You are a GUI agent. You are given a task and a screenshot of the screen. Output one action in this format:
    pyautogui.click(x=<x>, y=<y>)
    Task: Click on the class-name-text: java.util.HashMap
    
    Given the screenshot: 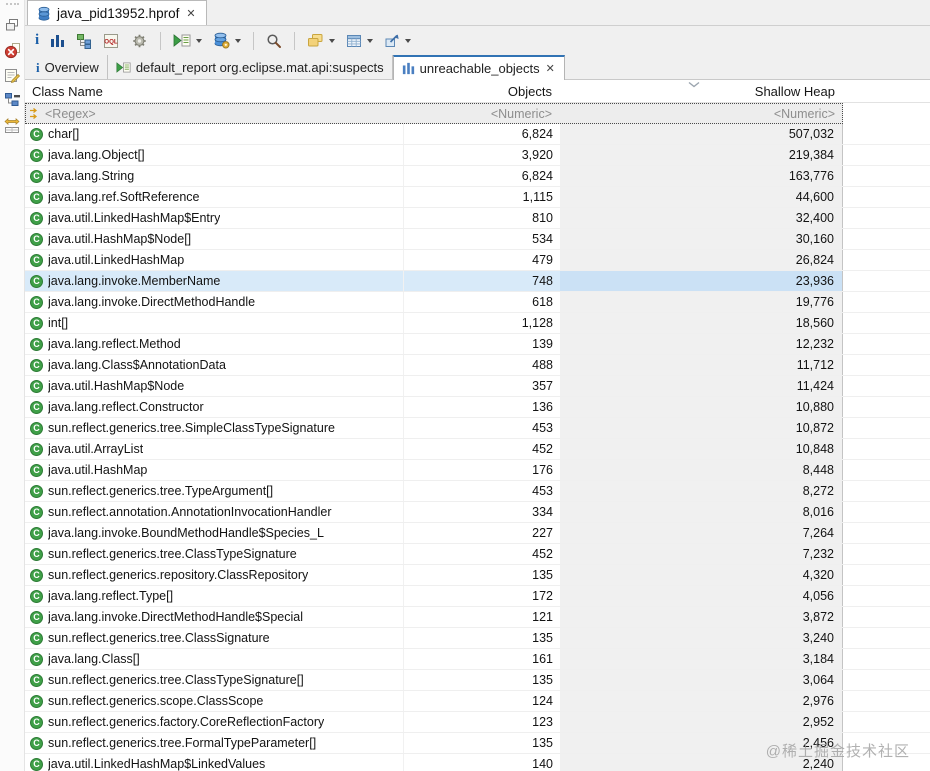 What is the action you would take?
    pyautogui.click(x=98, y=470)
    